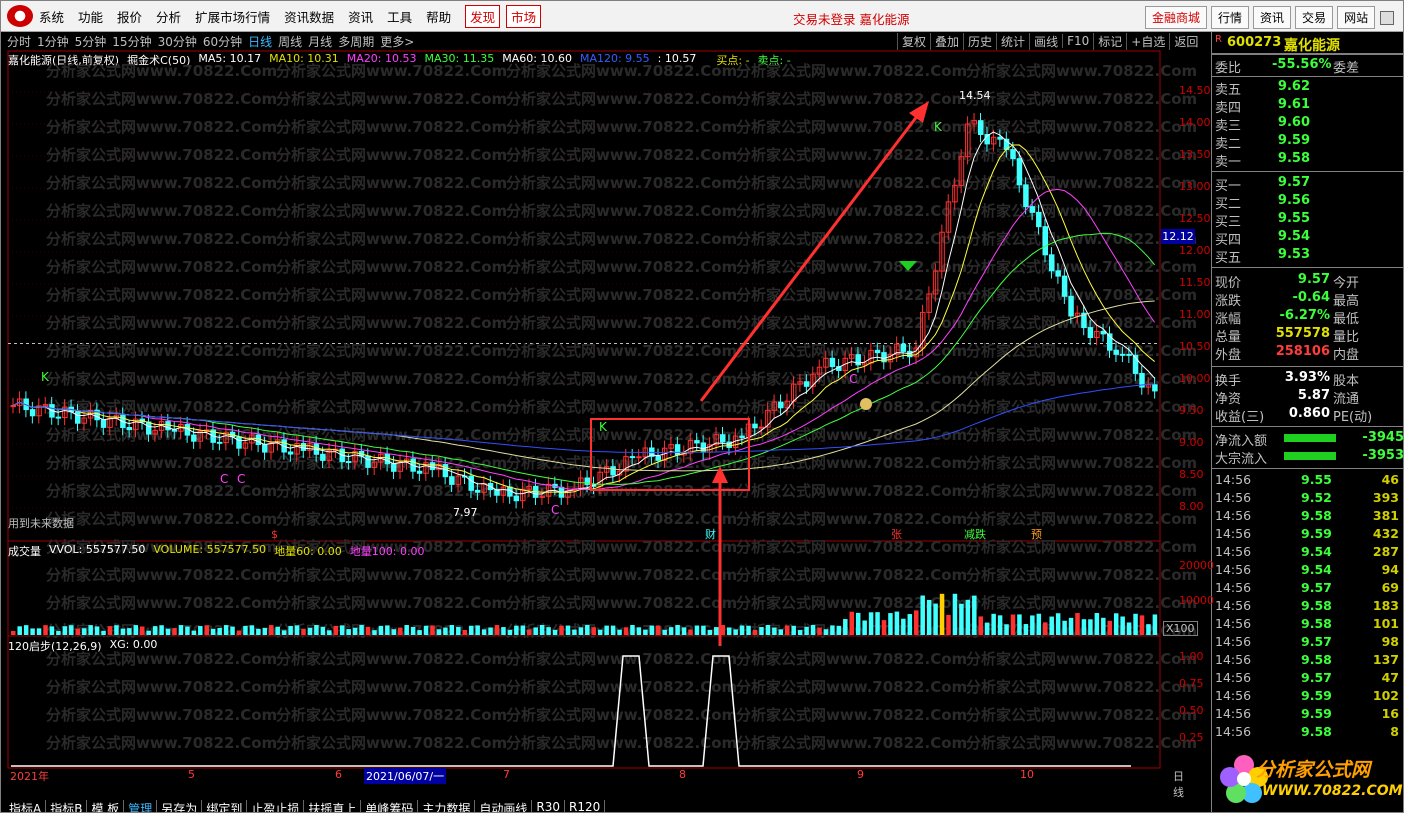  Describe the element at coordinates (1307, 256) in the screenshot. I see `buy-level: 买五 9.53` at that location.